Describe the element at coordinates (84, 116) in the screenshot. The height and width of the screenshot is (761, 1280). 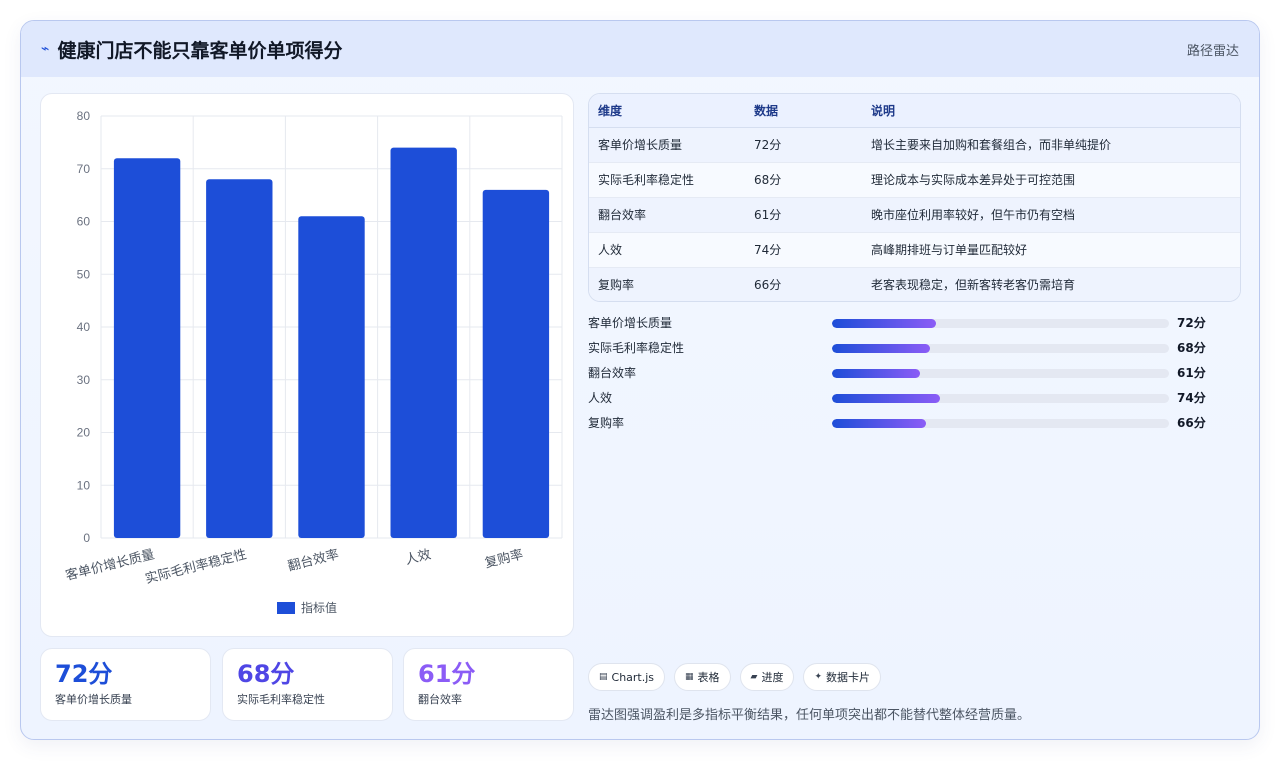
I see `y-tick-label: 80` at that location.